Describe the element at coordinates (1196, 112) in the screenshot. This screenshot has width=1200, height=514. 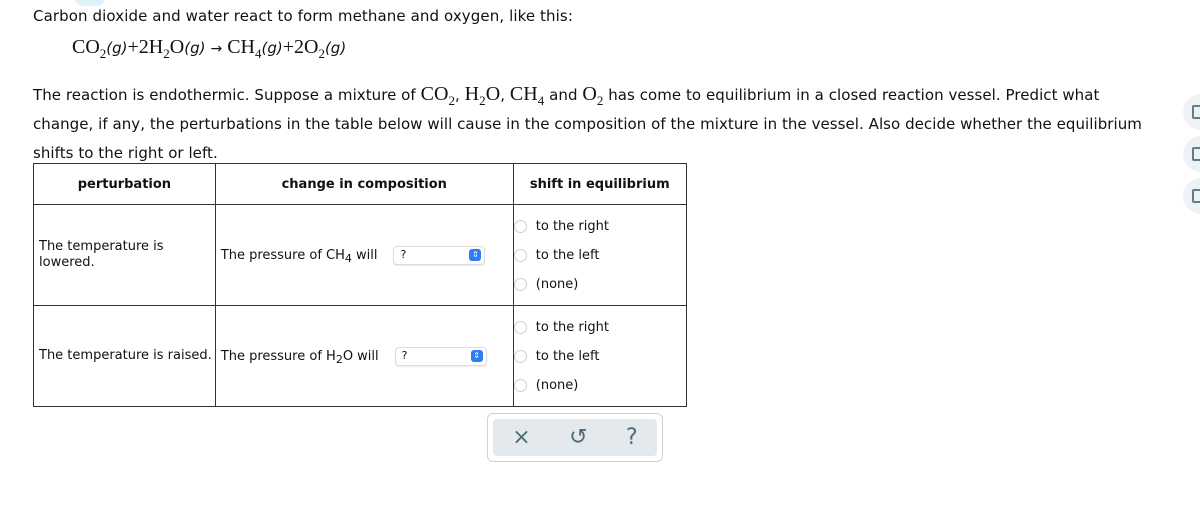
I see `calculator-icon` at that location.